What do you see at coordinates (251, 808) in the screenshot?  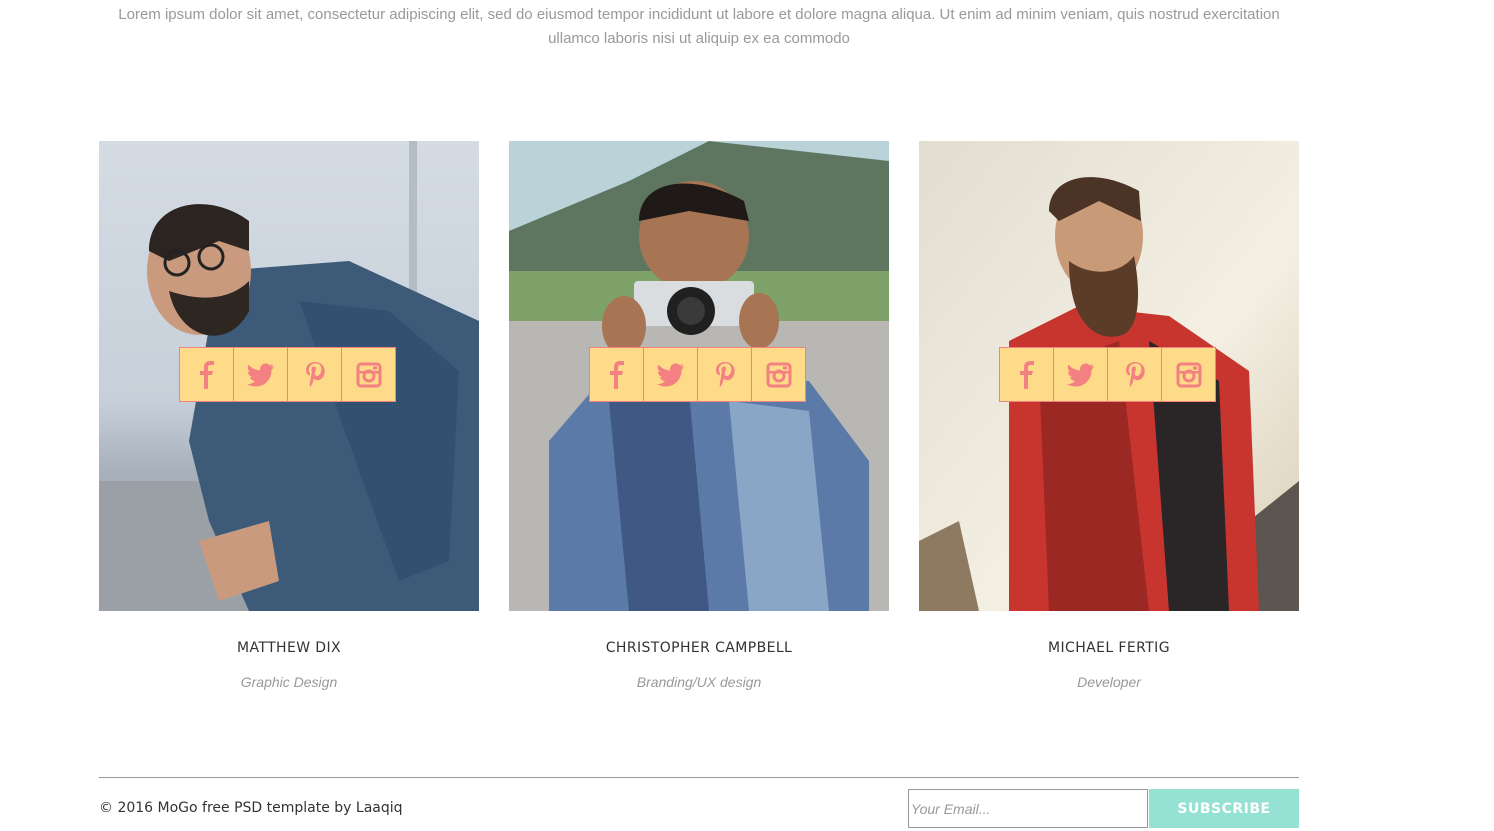 I see `copyright-text: © 2016 MoGo free PSD template by Laaqiq` at bounding box center [251, 808].